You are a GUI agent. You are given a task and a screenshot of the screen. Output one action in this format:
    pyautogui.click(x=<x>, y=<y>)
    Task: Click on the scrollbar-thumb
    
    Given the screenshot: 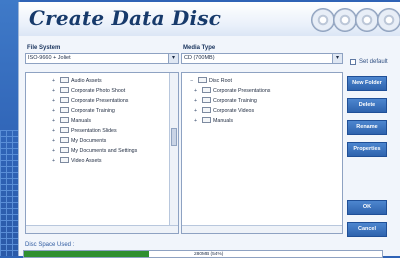 What is the action you would take?
    pyautogui.click(x=174, y=137)
    